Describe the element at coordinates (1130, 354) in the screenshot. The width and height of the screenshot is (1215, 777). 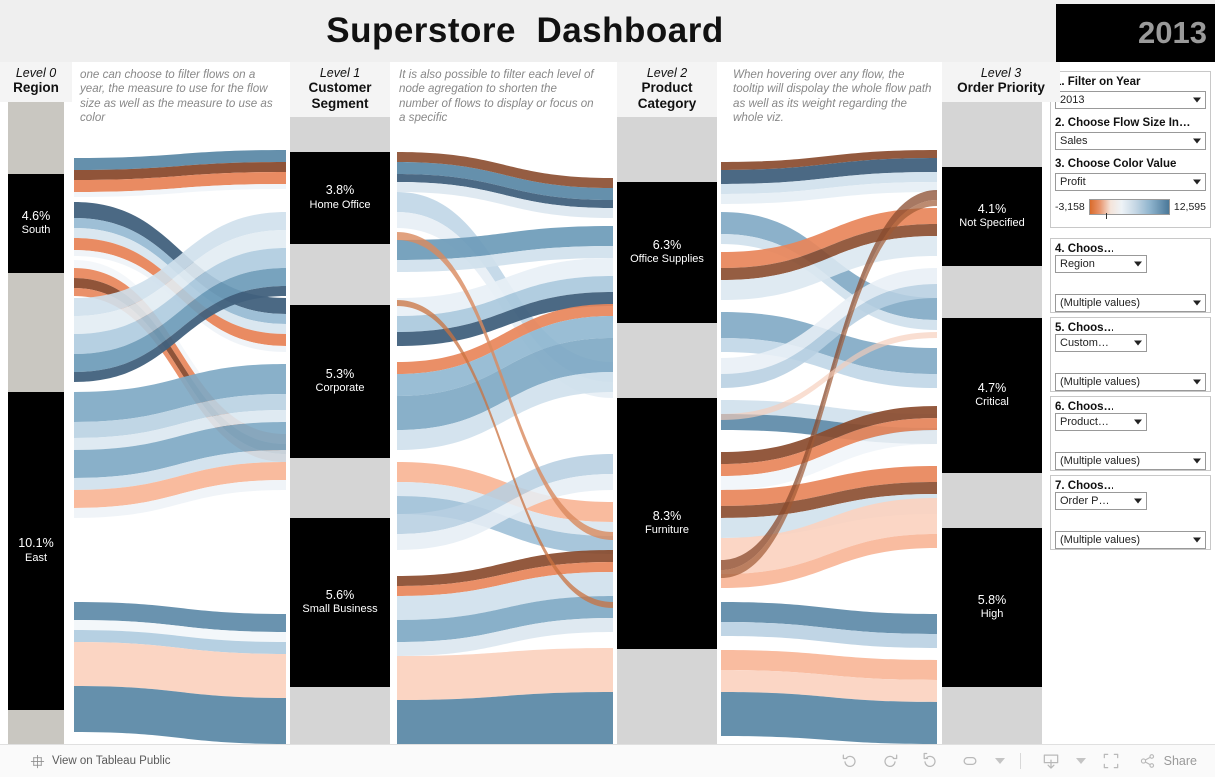
I see `filter-group-level1: 5. Choos… Custom… (Multiple values)` at that location.